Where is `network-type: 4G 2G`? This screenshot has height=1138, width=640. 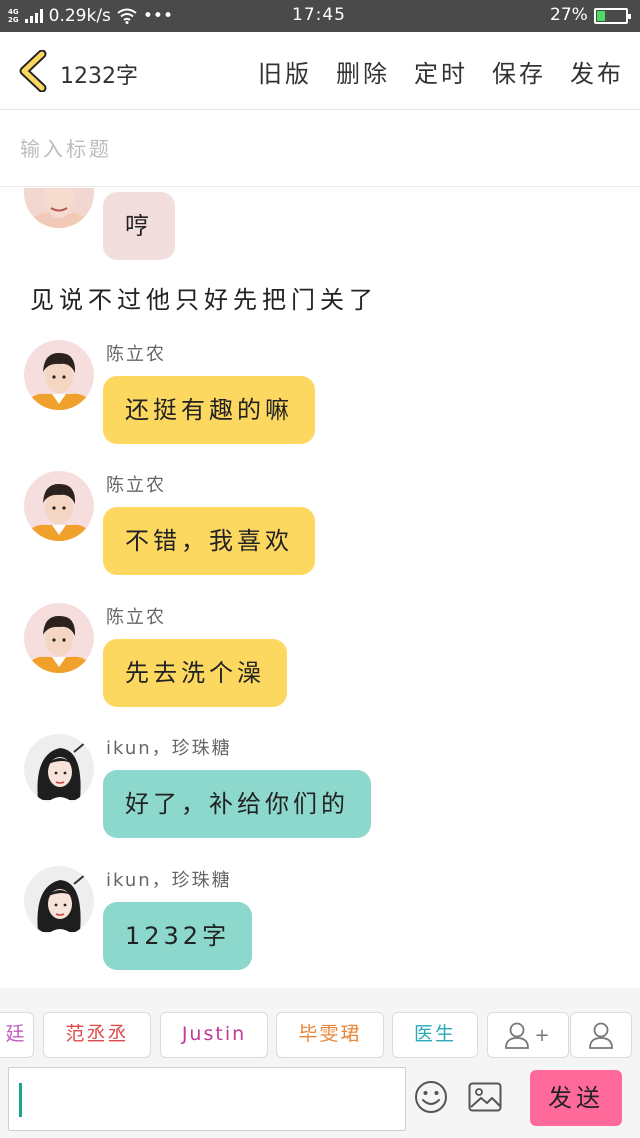
network-type: 4G 2G is located at coordinates (13, 16).